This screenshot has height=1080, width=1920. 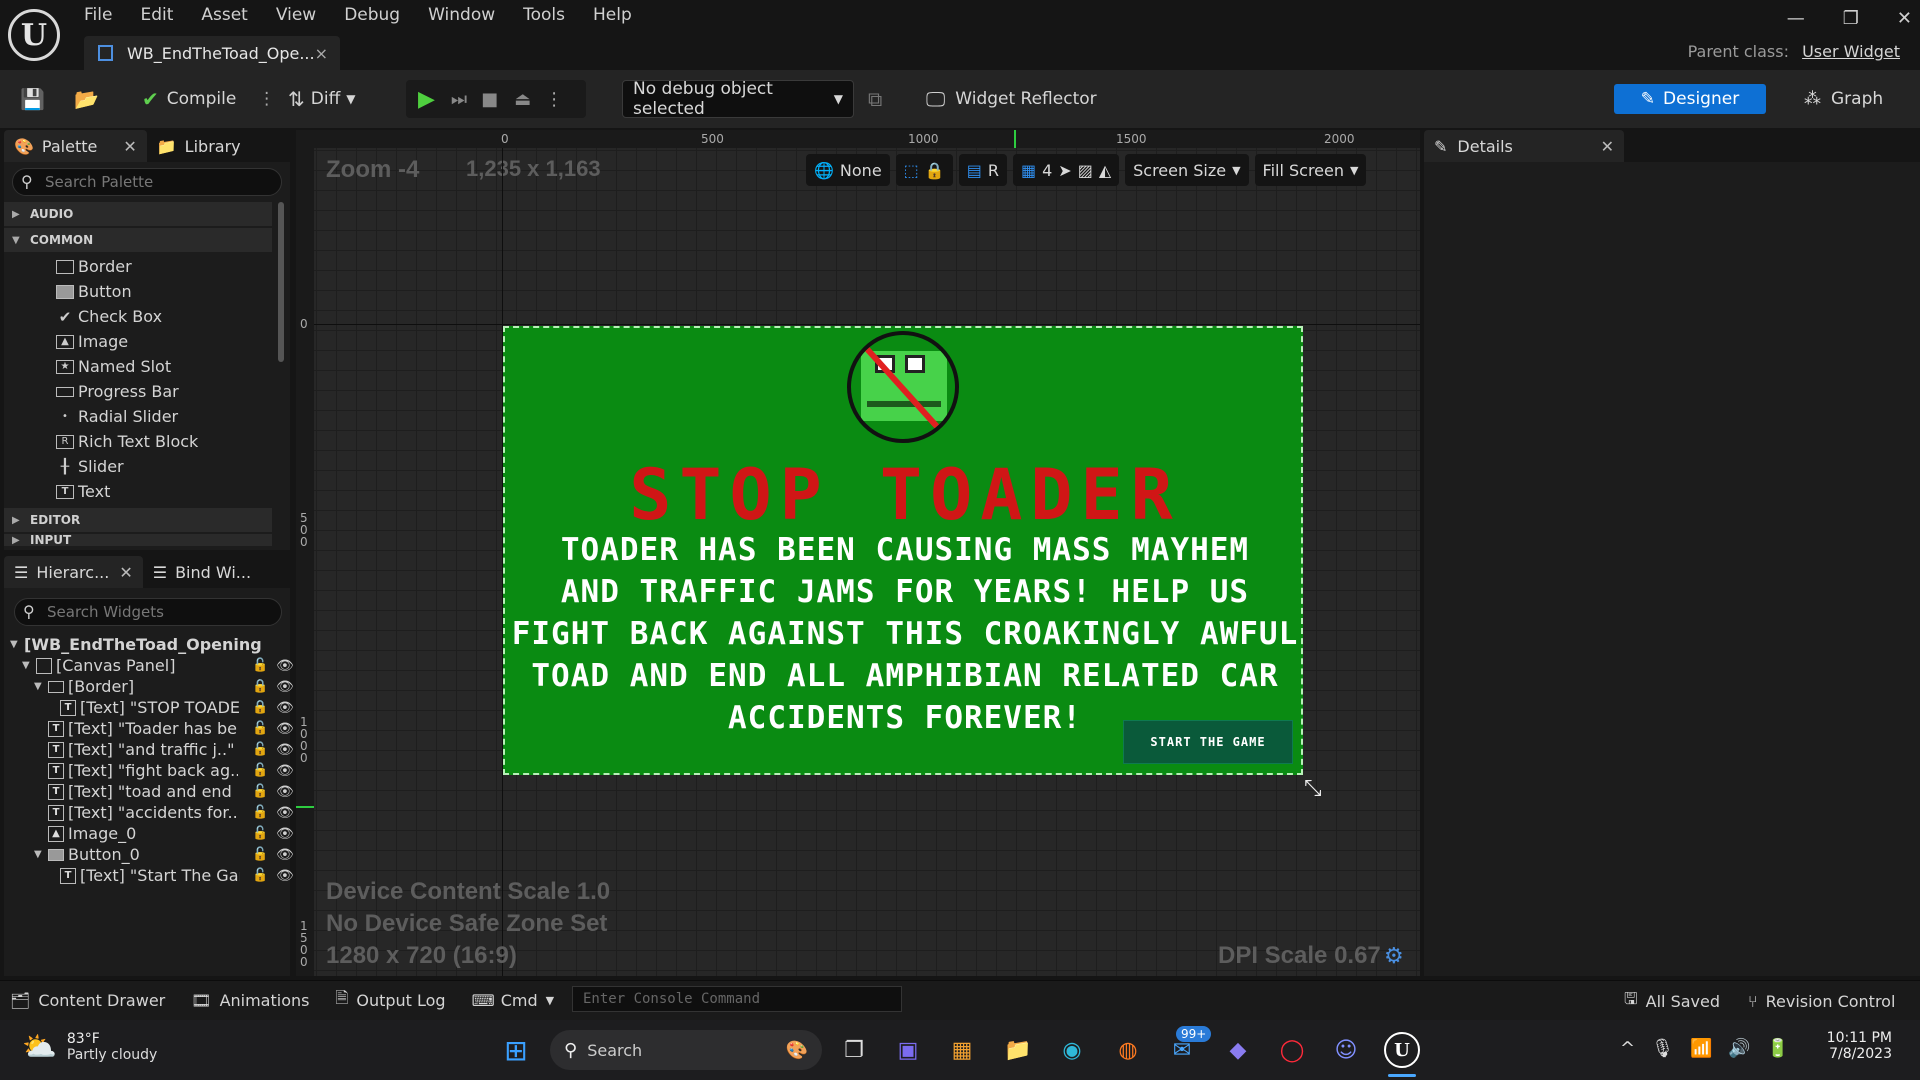 I want to click on resize-handle-icon: ⤡, so click(x=1313, y=788).